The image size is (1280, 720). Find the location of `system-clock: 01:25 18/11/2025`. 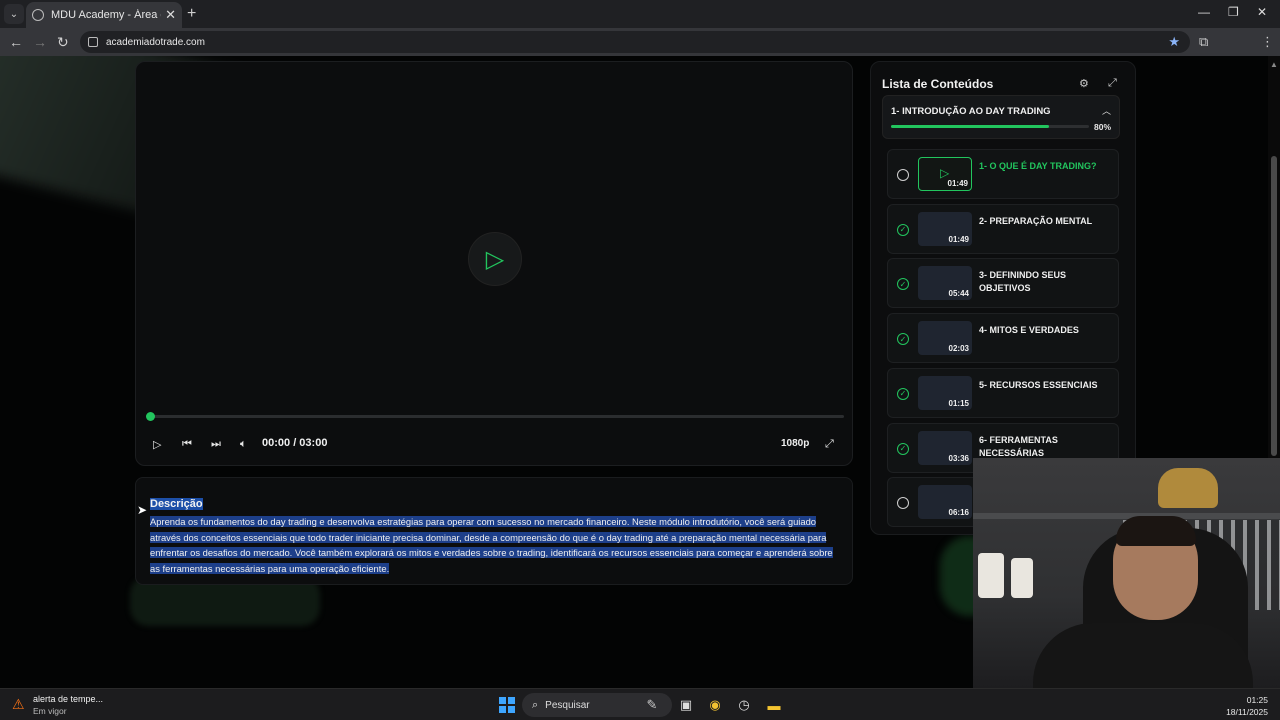

system-clock: 01:25 18/11/2025 is located at coordinates (1247, 706).